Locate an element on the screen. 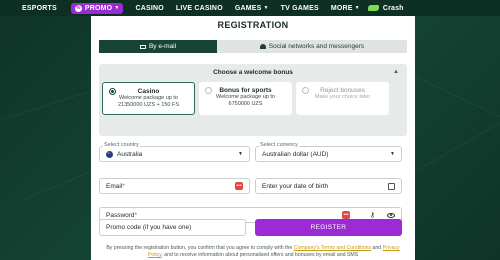 This screenshot has height=260, width=500. registration-tabs: By e-mail Social networks and messengers is located at coordinates (253, 46).